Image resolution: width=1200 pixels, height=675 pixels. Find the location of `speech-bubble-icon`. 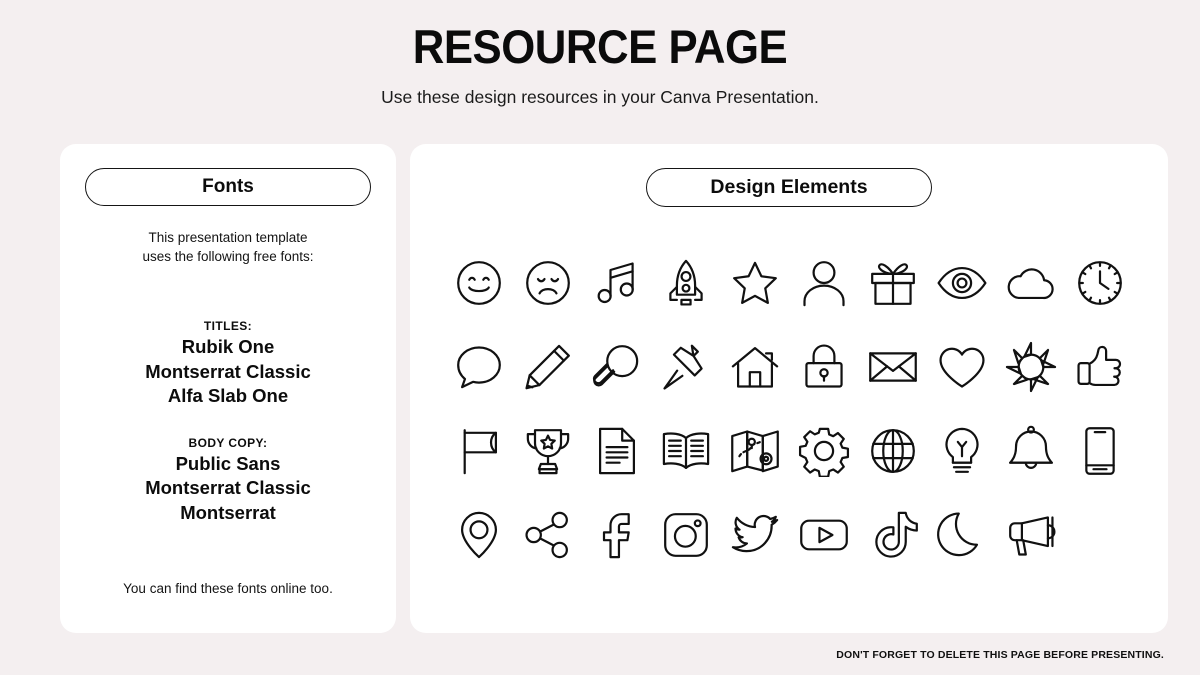

speech-bubble-icon is located at coordinates (479, 367).